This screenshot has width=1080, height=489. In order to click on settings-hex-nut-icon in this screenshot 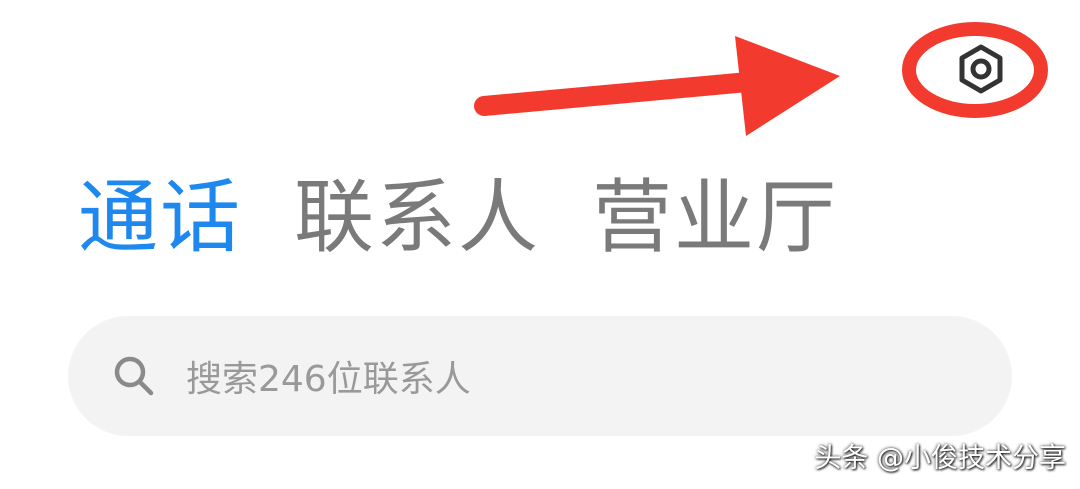, I will do `click(981, 69)`.